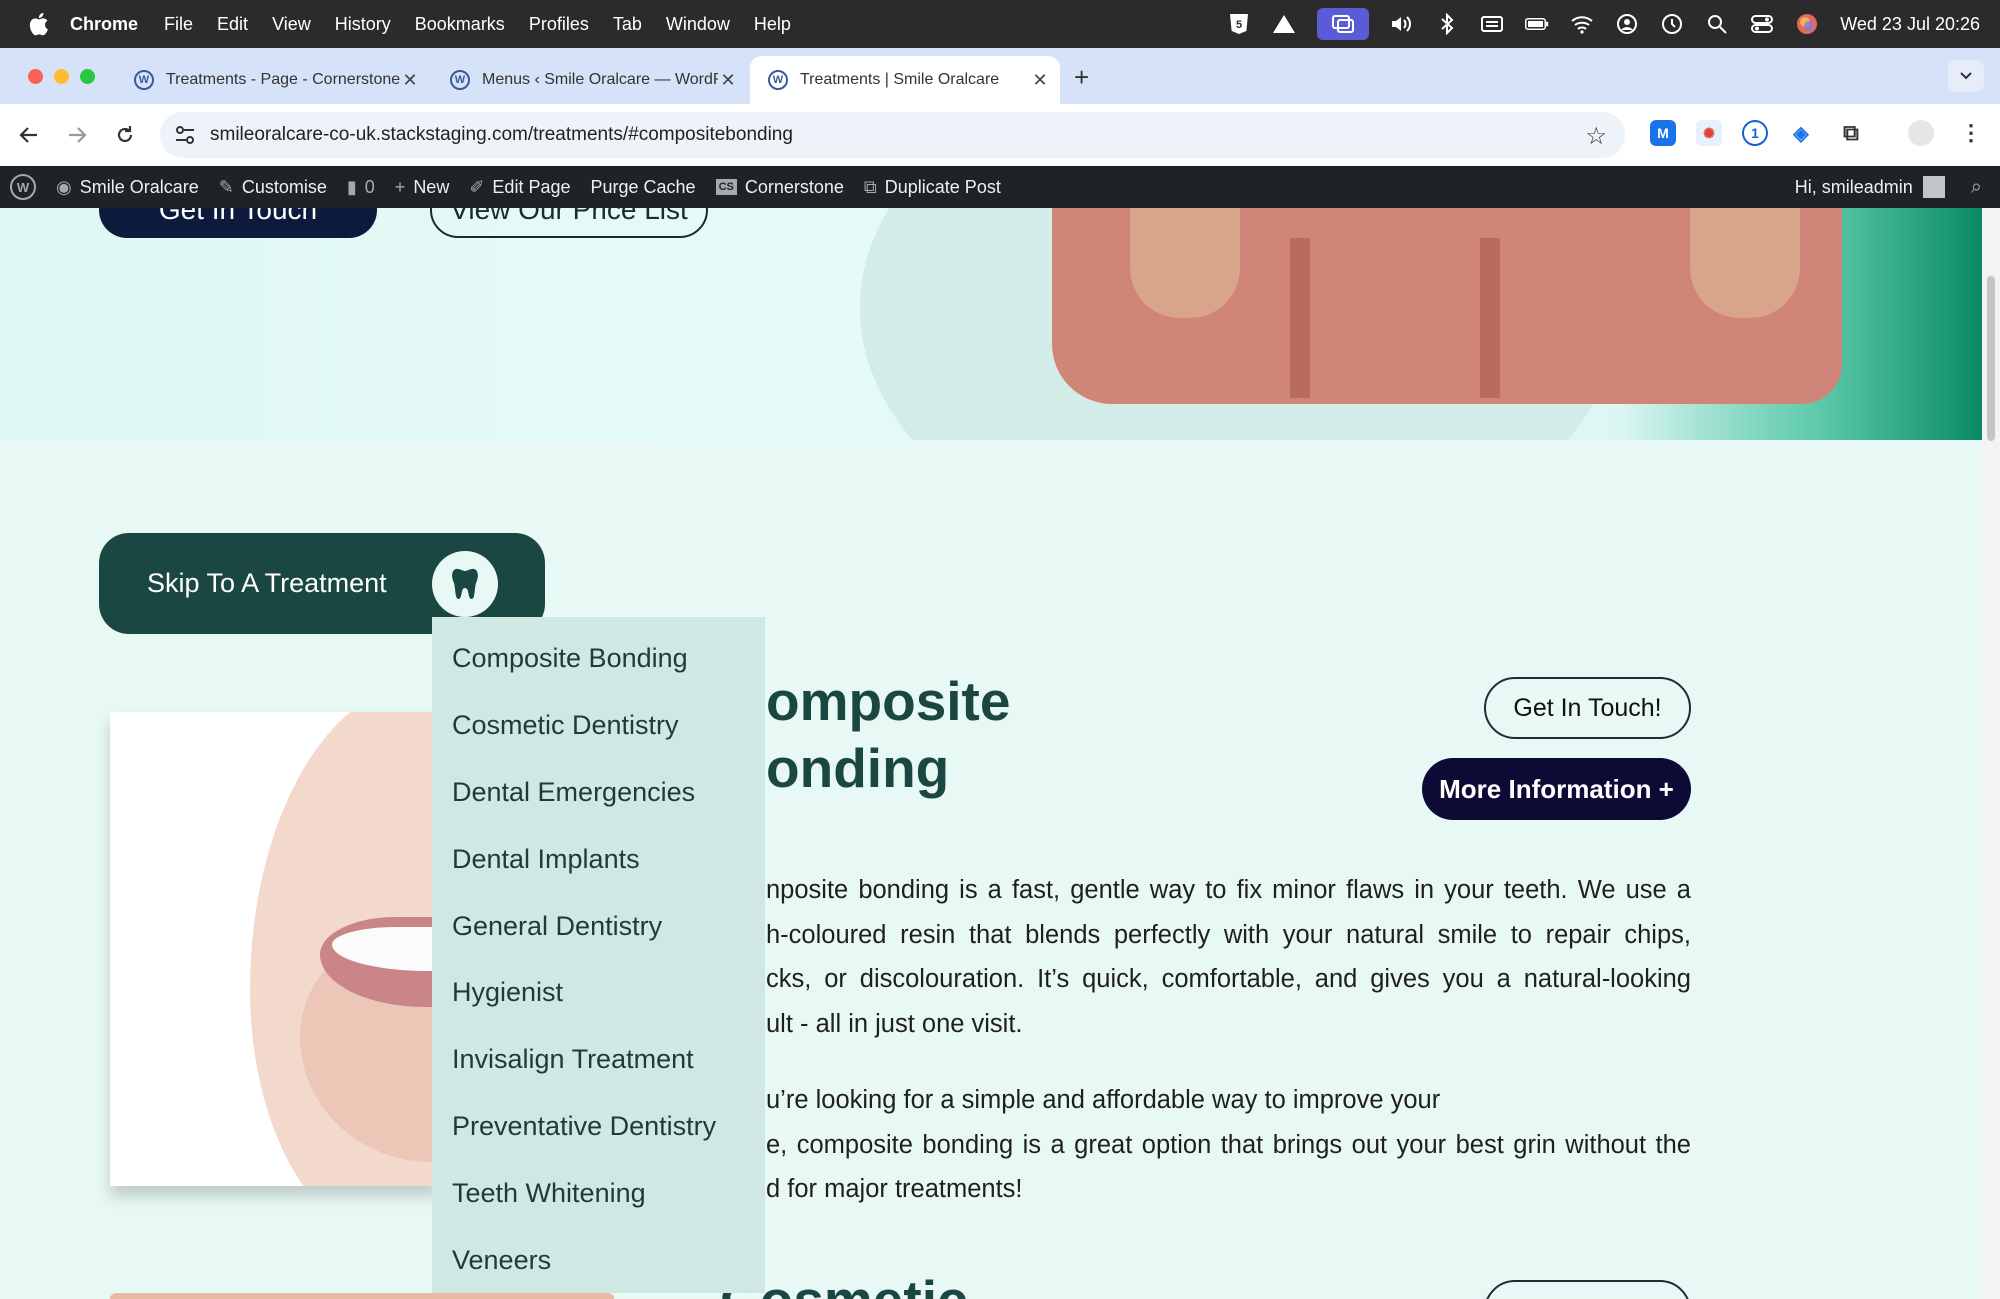 The height and width of the screenshot is (1299, 2000). I want to click on window-close-button, so click(35, 76).